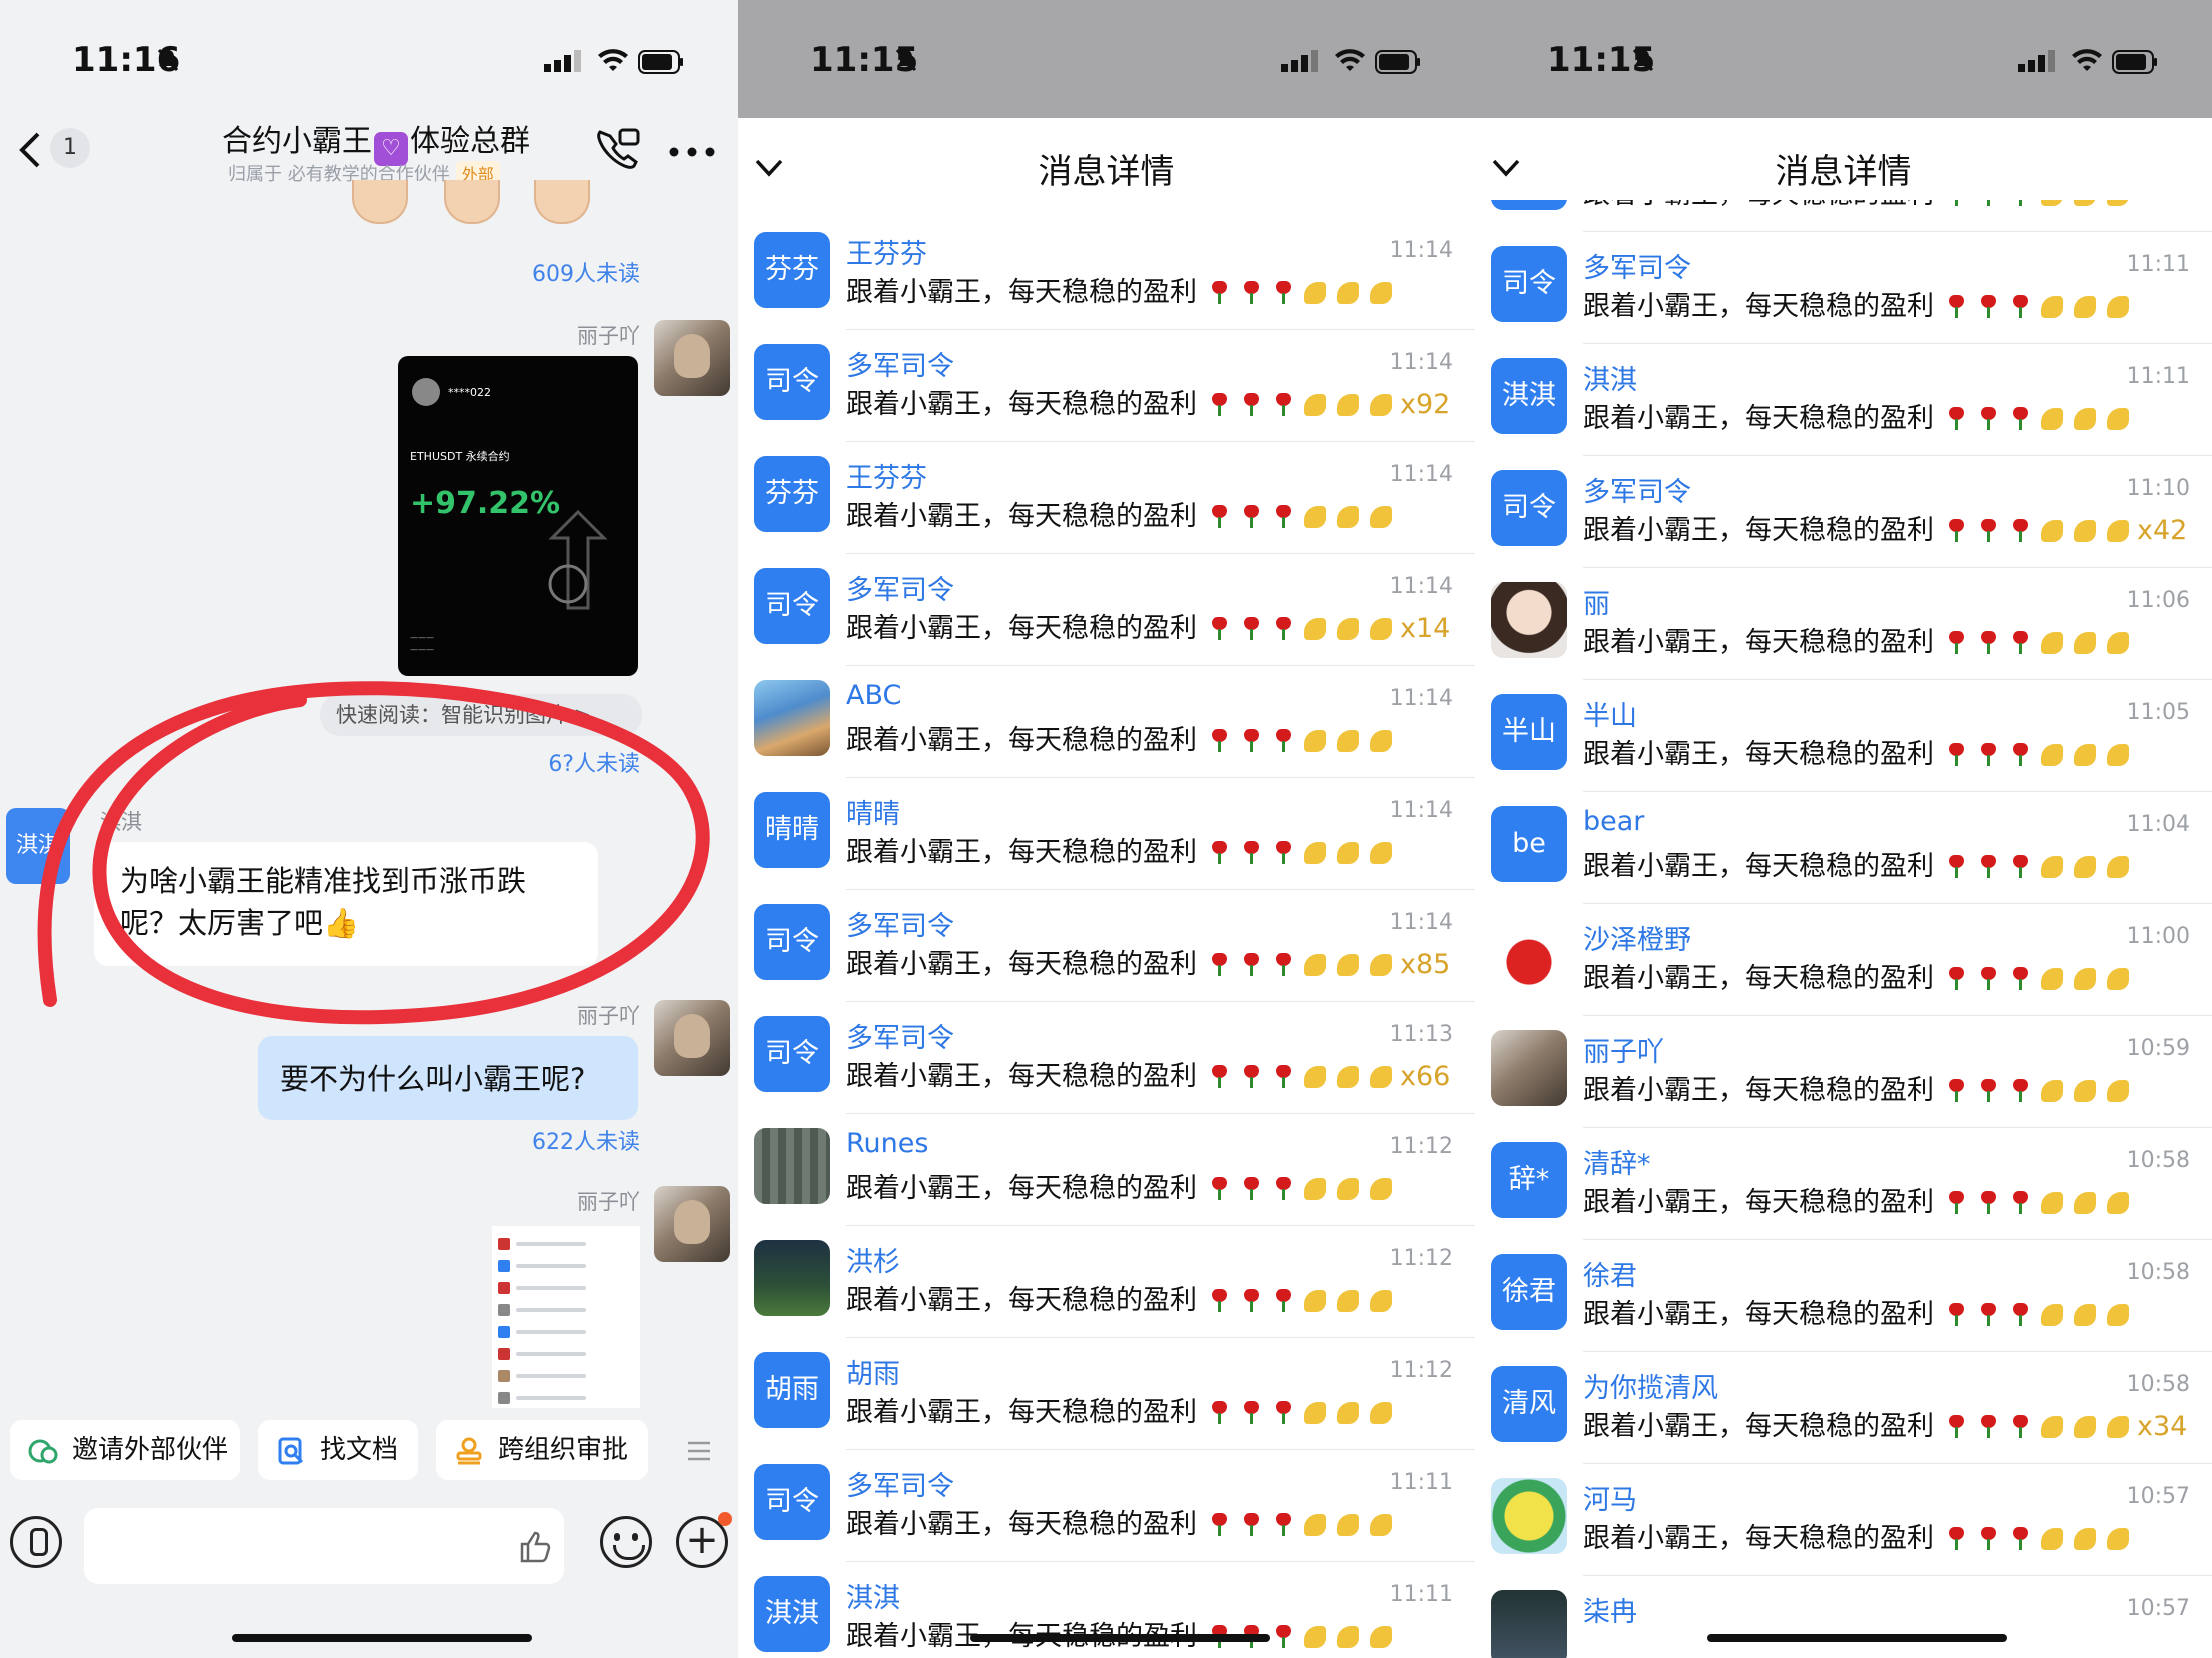 The width and height of the screenshot is (2212, 1658). What do you see at coordinates (873, 811) in the screenshot?
I see `sender-name: 晴晴` at bounding box center [873, 811].